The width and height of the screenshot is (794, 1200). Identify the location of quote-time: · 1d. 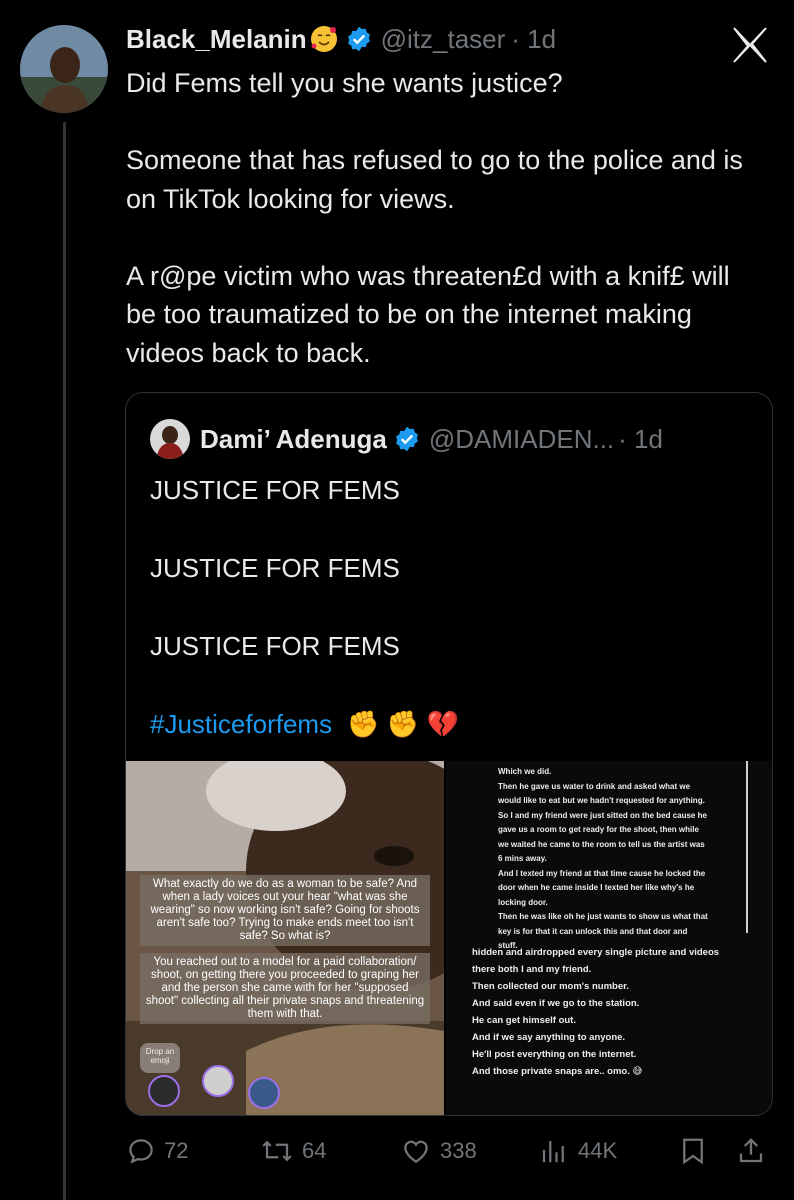
(640, 438).